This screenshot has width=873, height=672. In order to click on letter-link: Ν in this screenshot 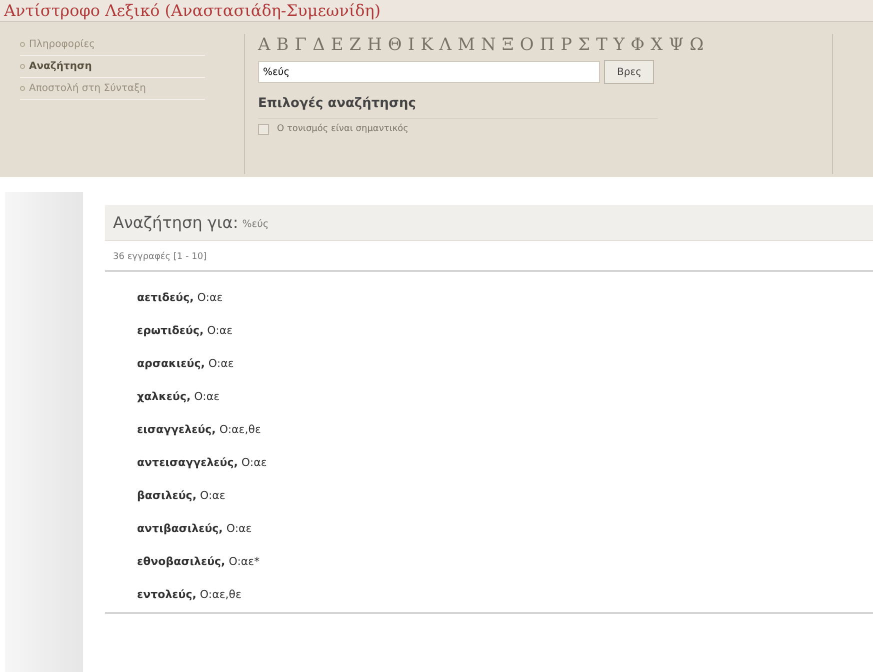, I will do `click(488, 45)`.